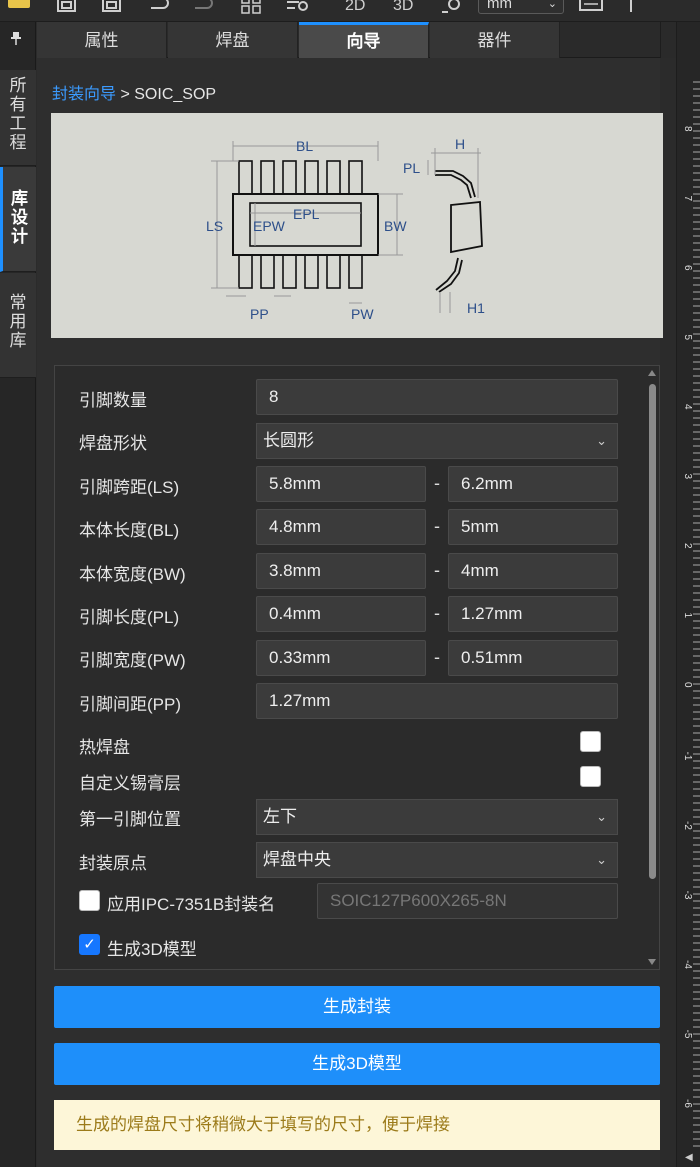  What do you see at coordinates (521, 7) in the screenshot?
I see `unit-select: mm ⌄` at bounding box center [521, 7].